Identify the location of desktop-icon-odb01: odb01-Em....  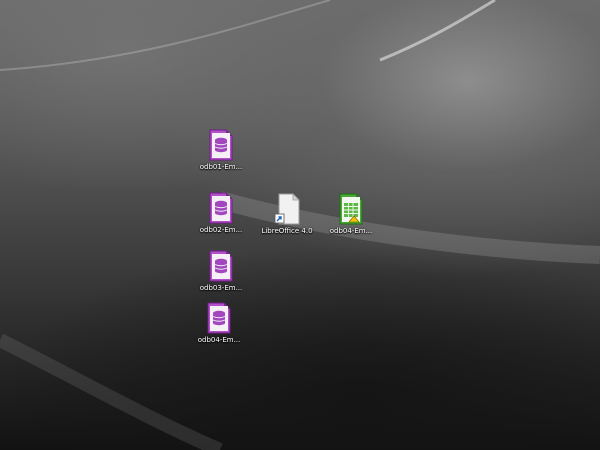
(221, 150).